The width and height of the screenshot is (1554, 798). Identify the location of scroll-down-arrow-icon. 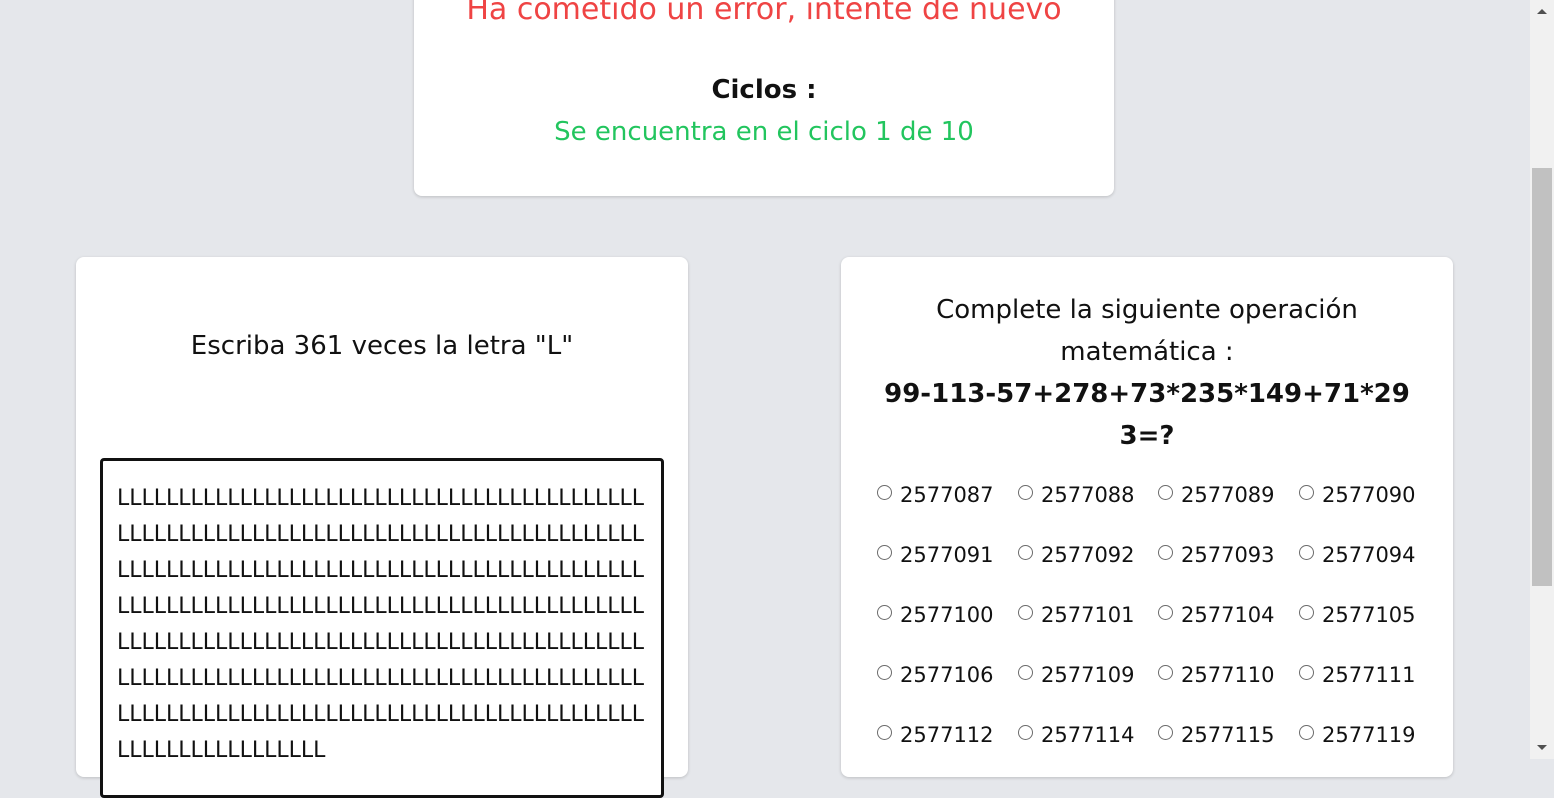
(1542, 747).